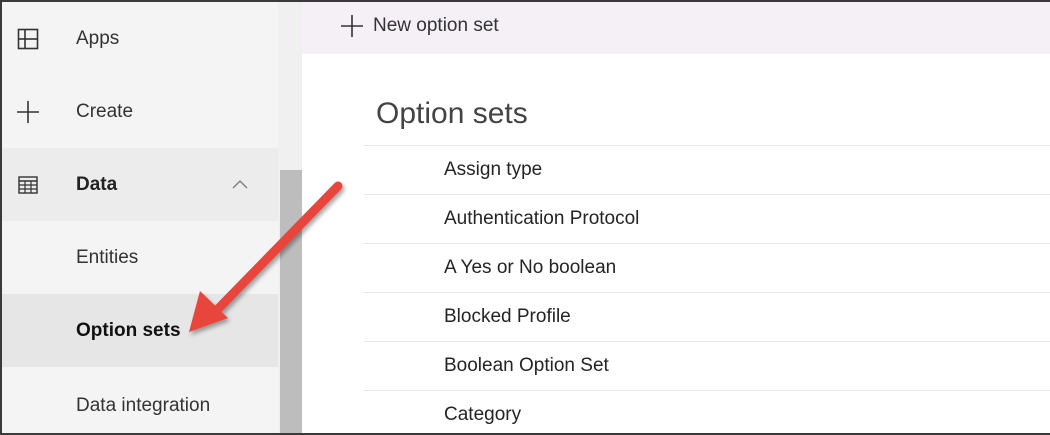 Image resolution: width=1050 pixels, height=435 pixels. What do you see at coordinates (707, 218) in the screenshot?
I see `list-item: Authentication Protocol` at bounding box center [707, 218].